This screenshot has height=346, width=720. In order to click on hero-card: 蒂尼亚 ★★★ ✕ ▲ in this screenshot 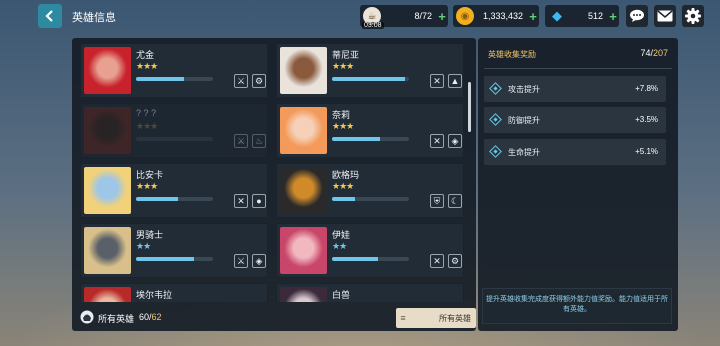, I will do `click(370, 70)`.